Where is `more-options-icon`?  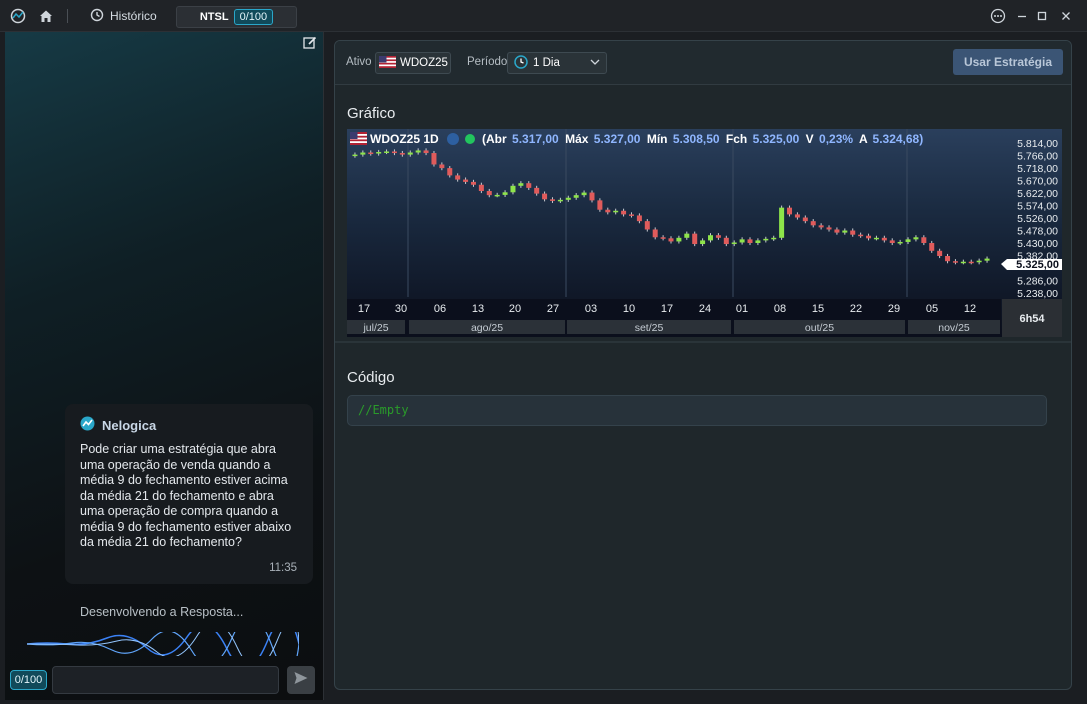
more-options-icon is located at coordinates (998, 16).